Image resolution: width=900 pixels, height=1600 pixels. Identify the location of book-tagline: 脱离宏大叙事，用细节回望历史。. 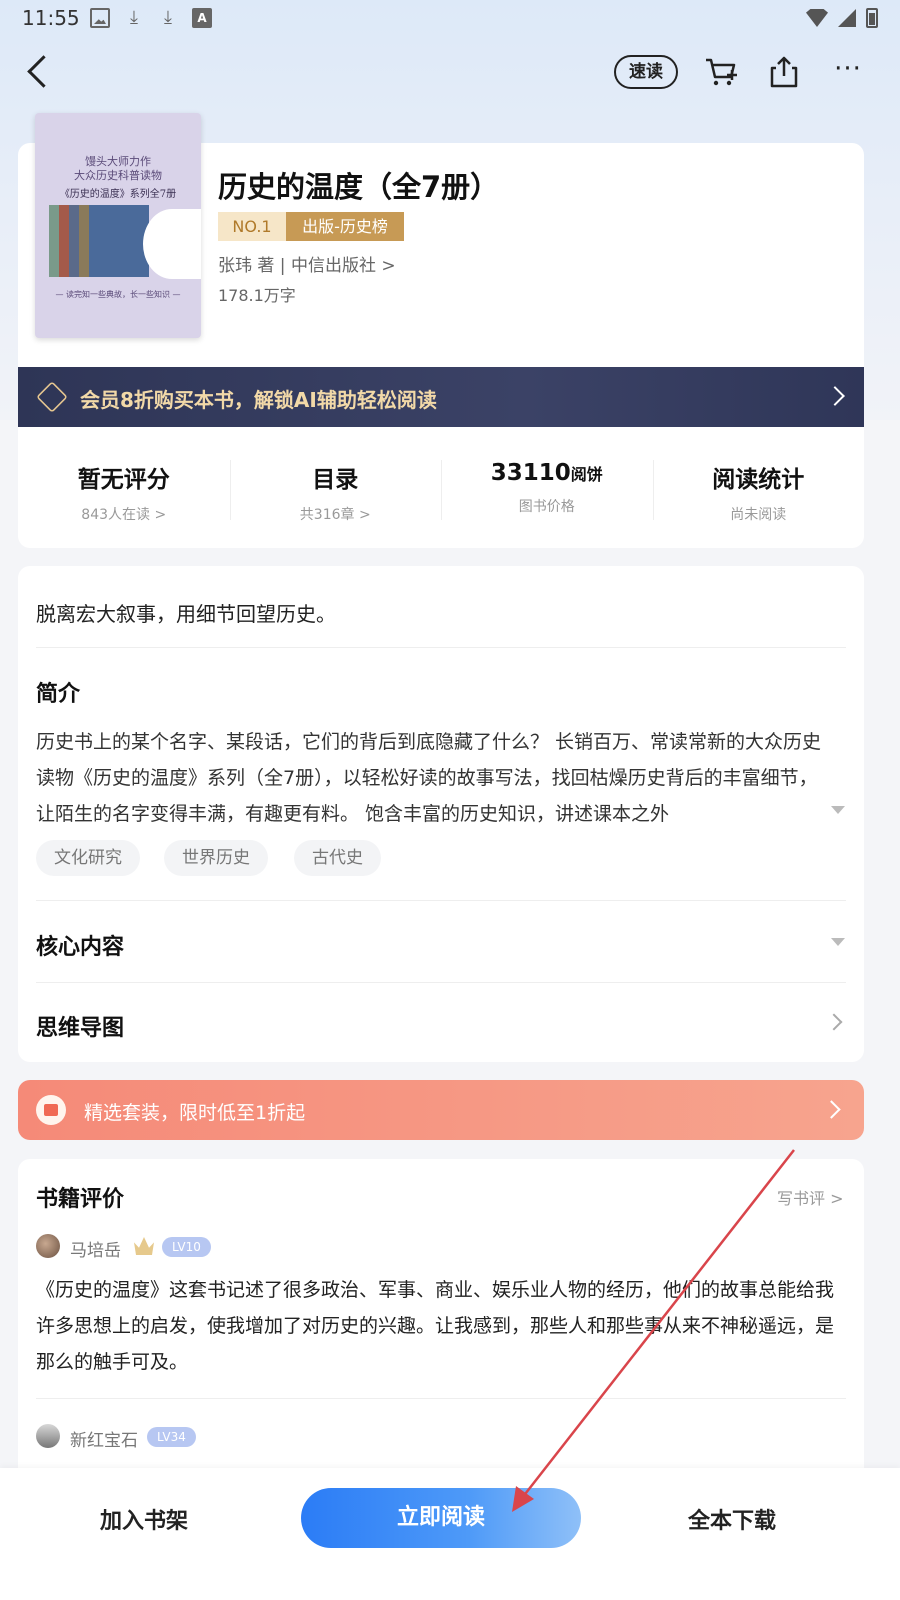
(186, 614).